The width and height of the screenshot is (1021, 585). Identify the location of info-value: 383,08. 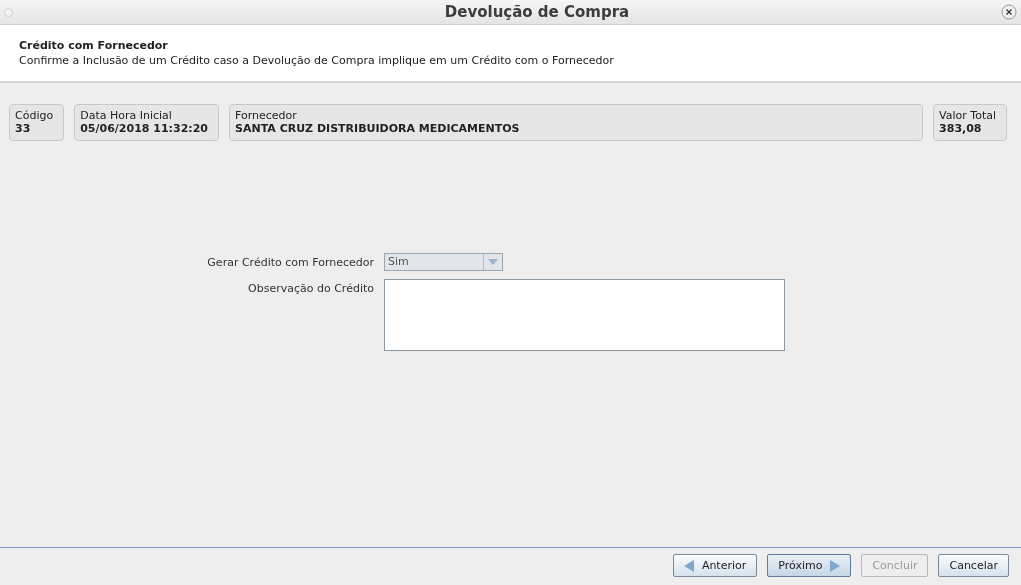
(961, 128).